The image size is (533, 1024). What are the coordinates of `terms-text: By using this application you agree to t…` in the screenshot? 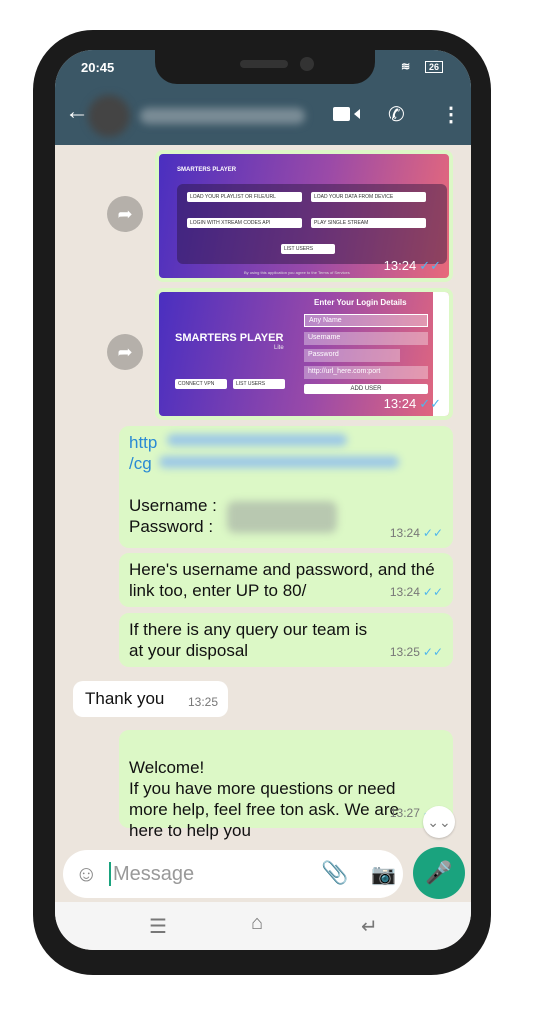 It's located at (297, 272).